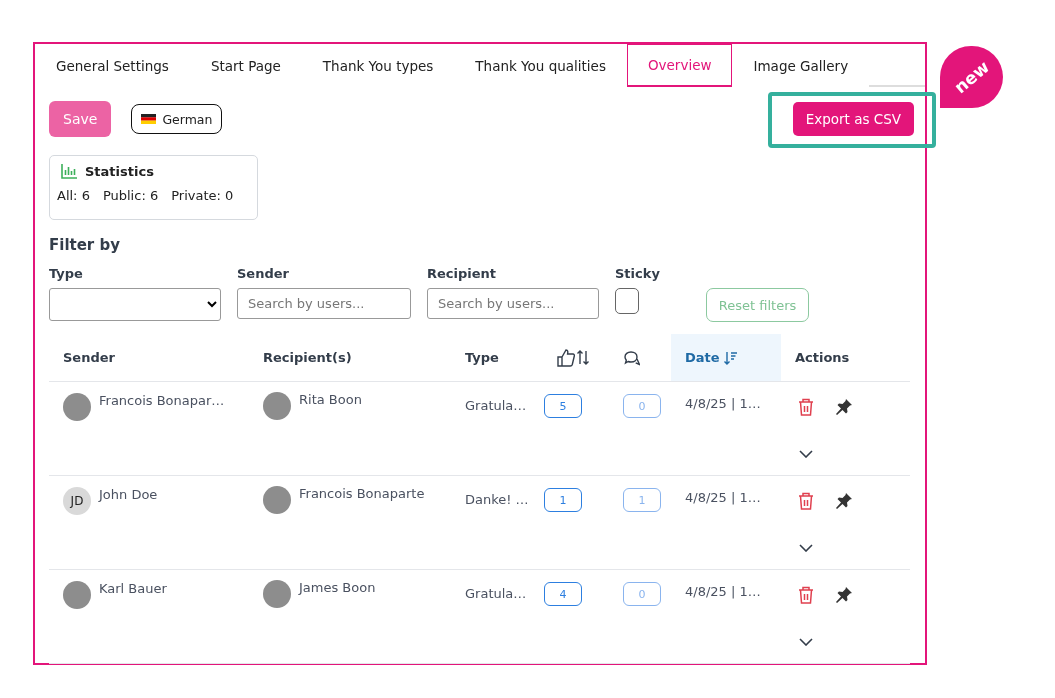 This screenshot has width=1055, height=698. Describe the element at coordinates (119, 171) in the screenshot. I see `statistics-title: Statistics` at that location.